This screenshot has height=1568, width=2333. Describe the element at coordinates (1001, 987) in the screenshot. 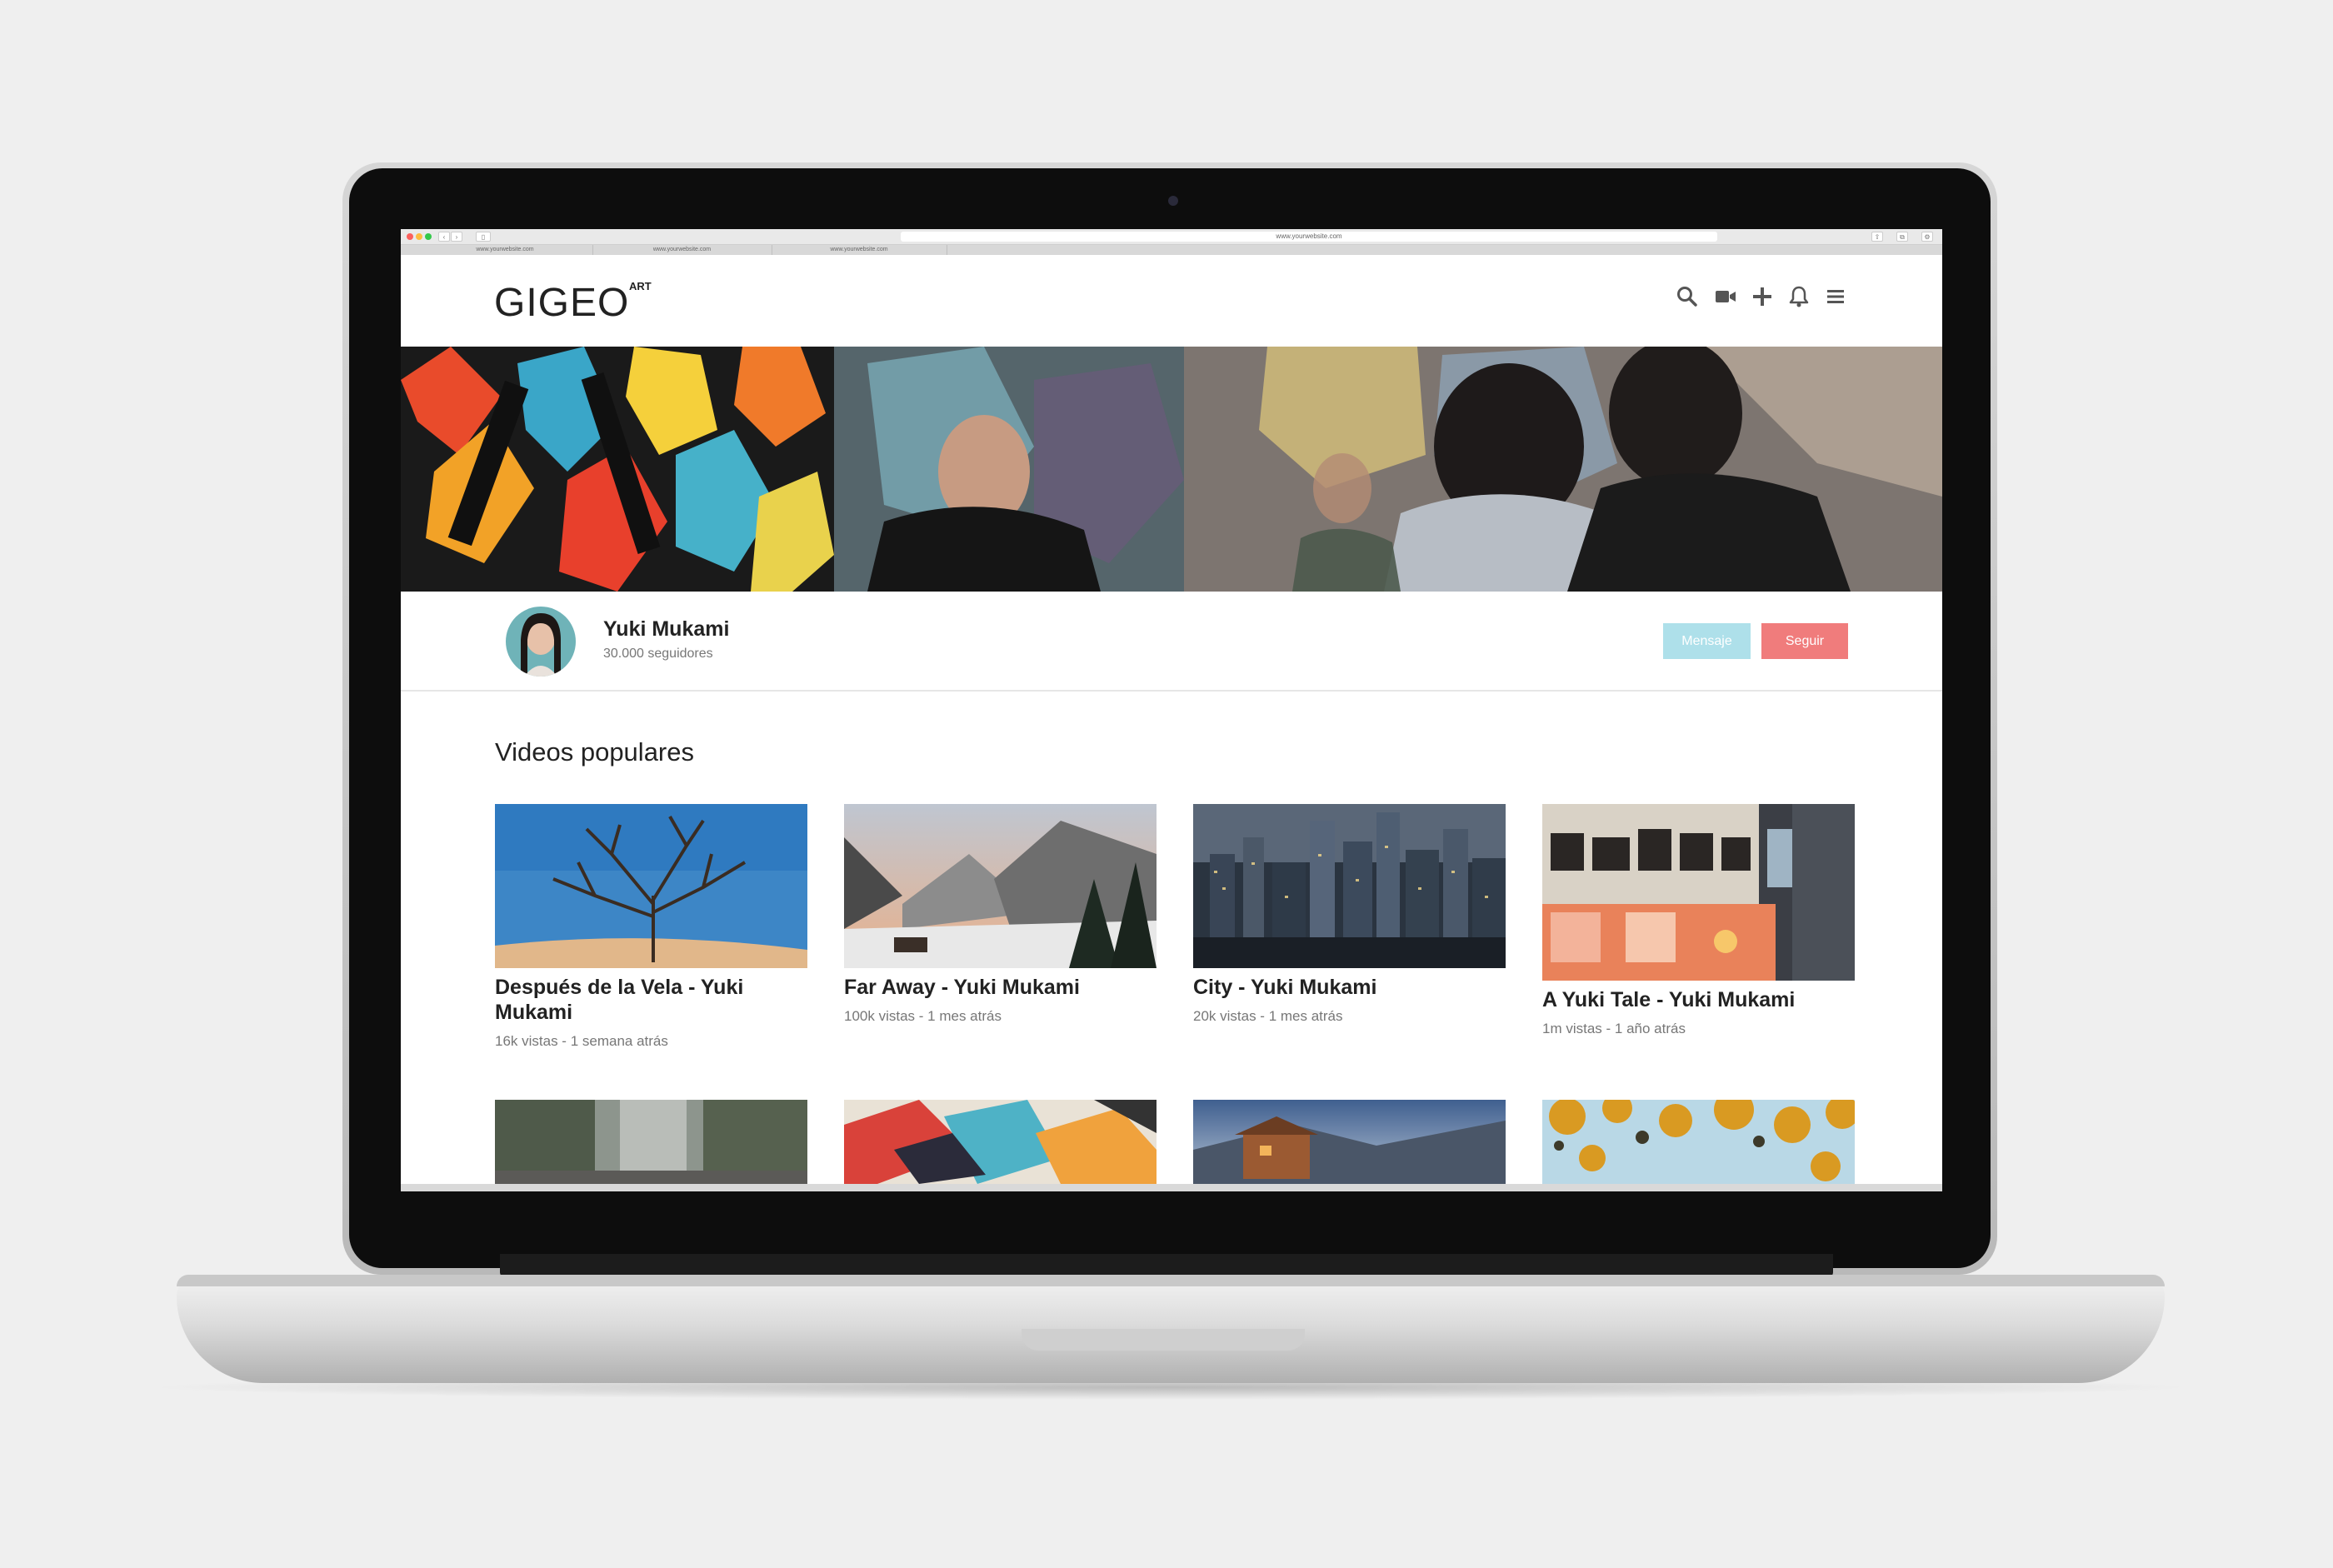

I see `video-title: Far Away - Yuki Mukami` at that location.